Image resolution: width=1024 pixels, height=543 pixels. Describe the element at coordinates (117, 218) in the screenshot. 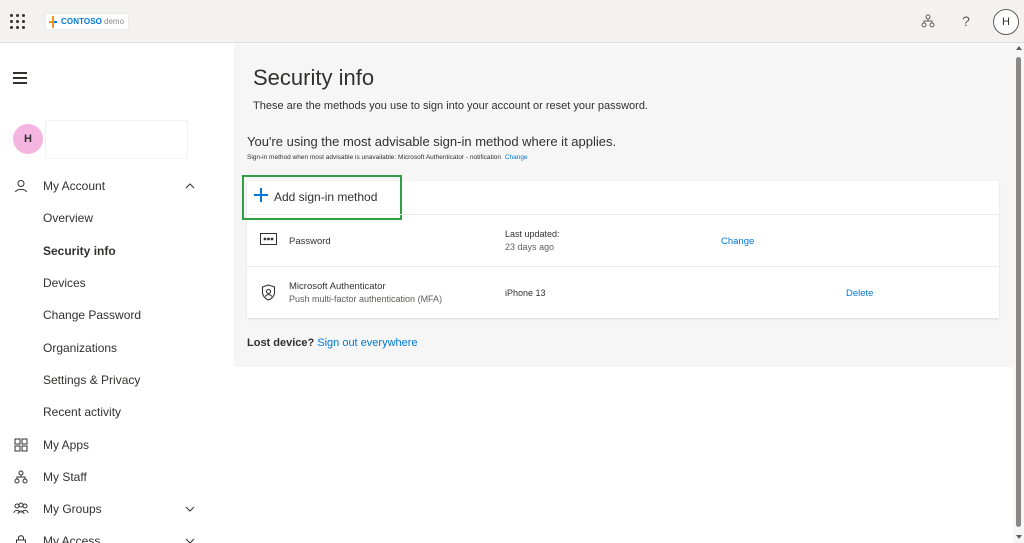

I see `nav-overview: Overview` at that location.